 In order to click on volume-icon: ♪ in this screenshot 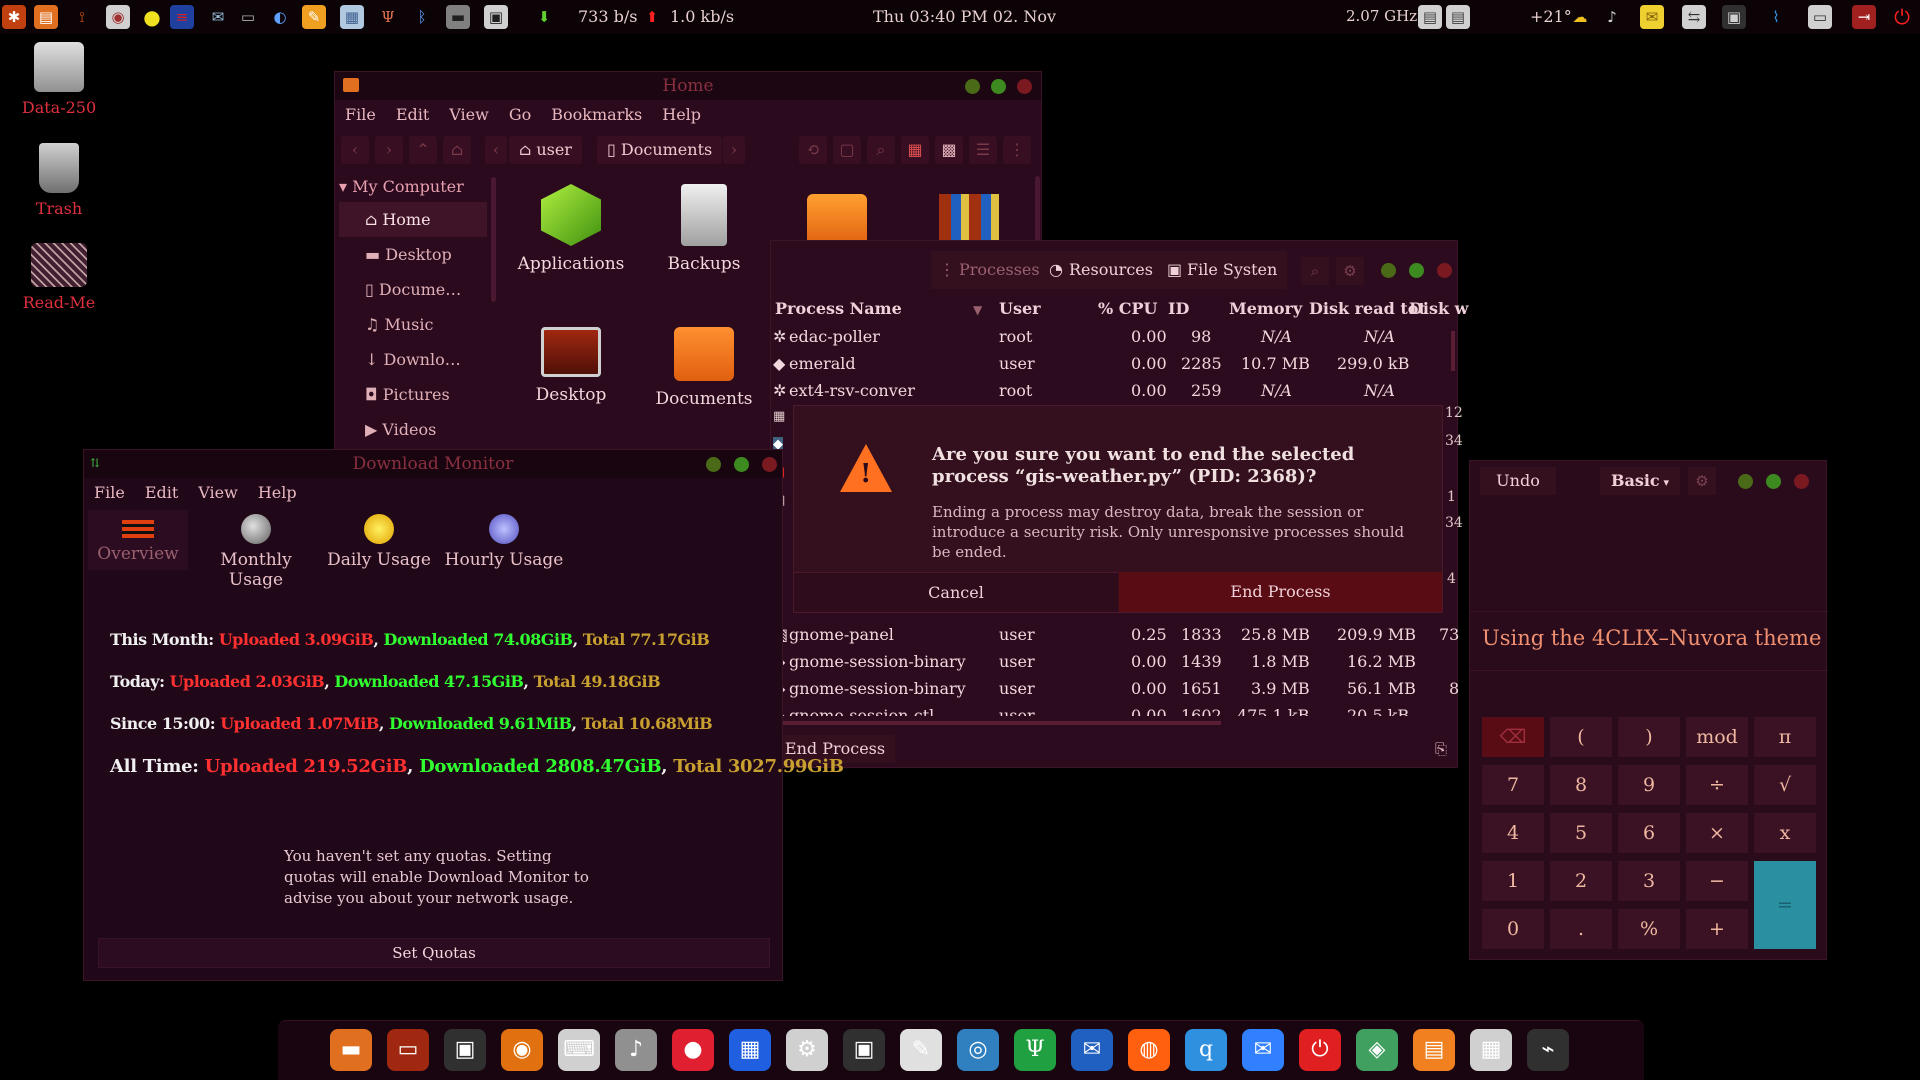, I will do `click(1612, 17)`.